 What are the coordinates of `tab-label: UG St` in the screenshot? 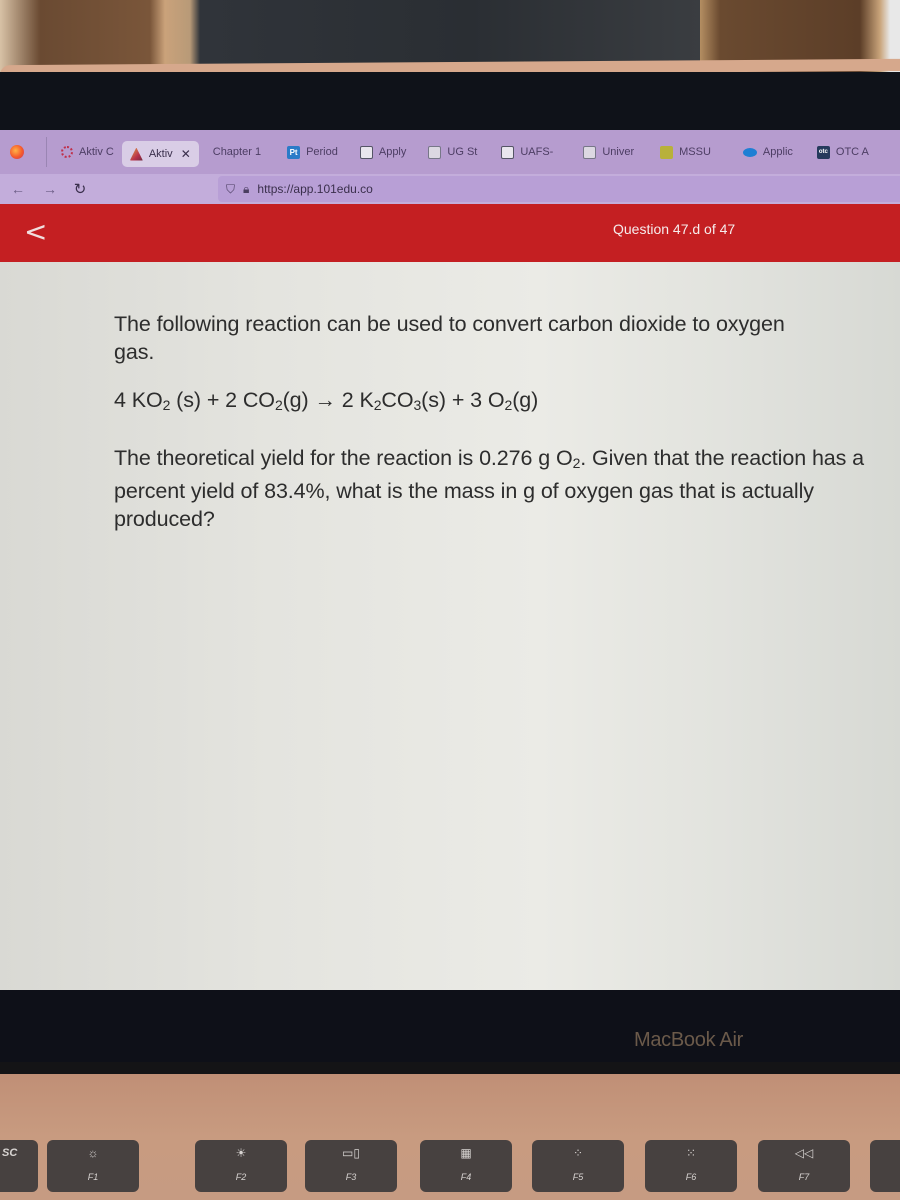 It's located at (462, 152).